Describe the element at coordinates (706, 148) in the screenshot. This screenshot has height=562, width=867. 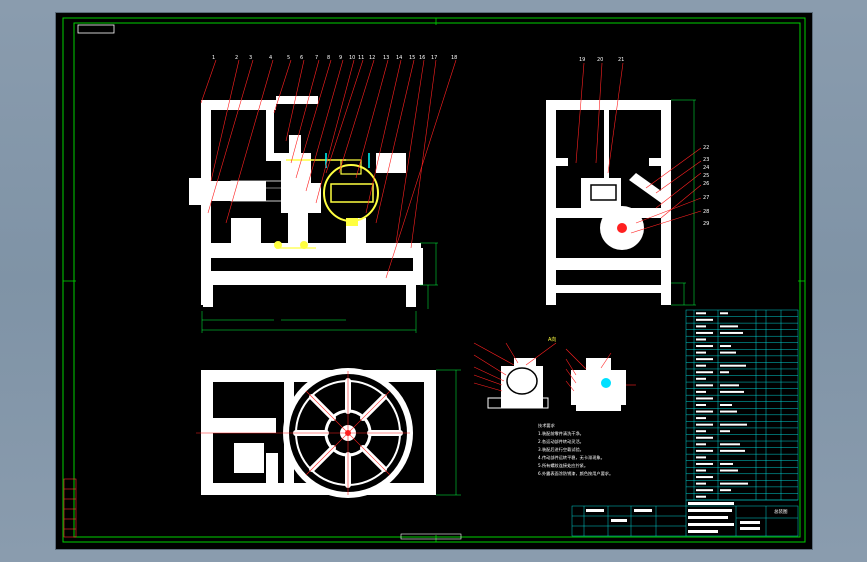
I see `balloon-label: 22` at that location.